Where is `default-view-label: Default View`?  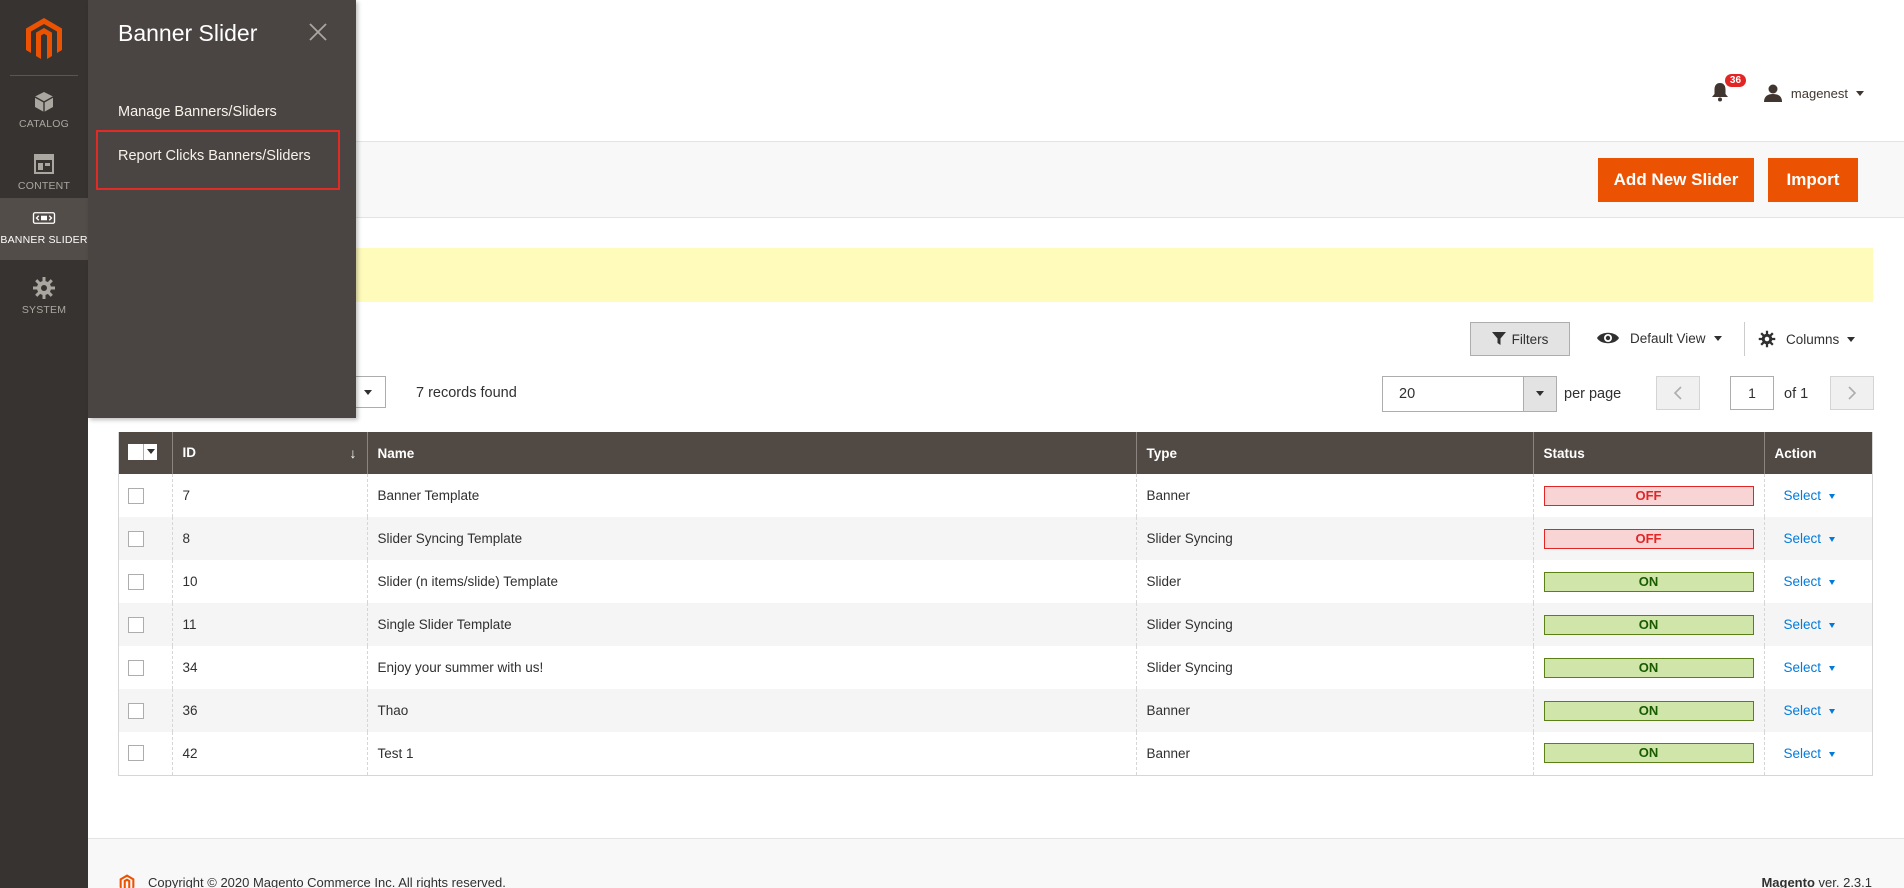
default-view-label: Default View is located at coordinates (1668, 338).